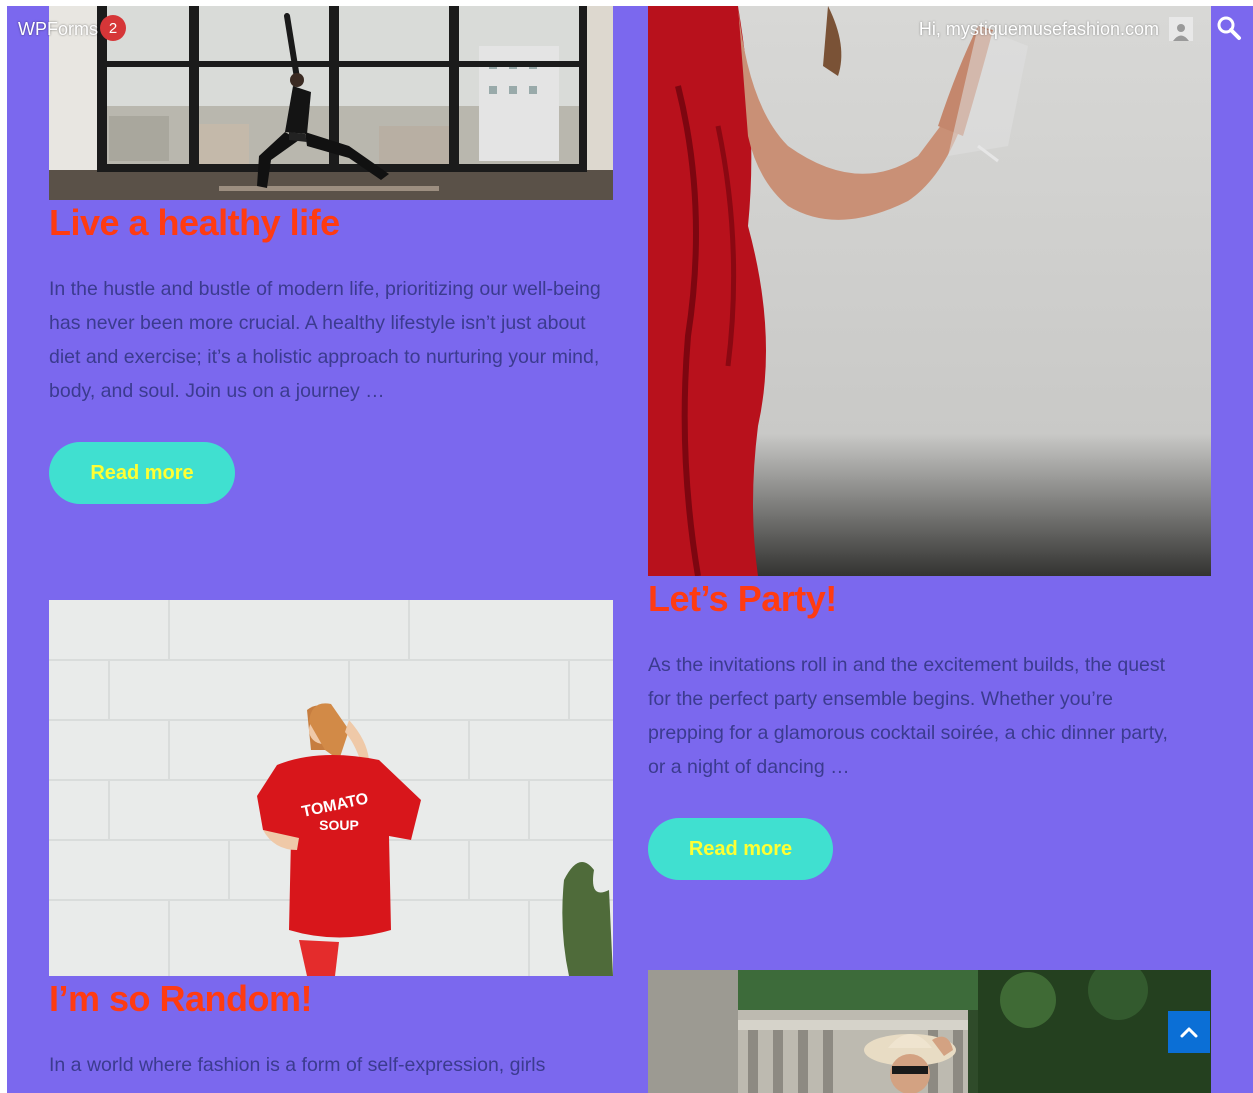  I want to click on post-title-lets-party: Let’s Party!, so click(742, 599).